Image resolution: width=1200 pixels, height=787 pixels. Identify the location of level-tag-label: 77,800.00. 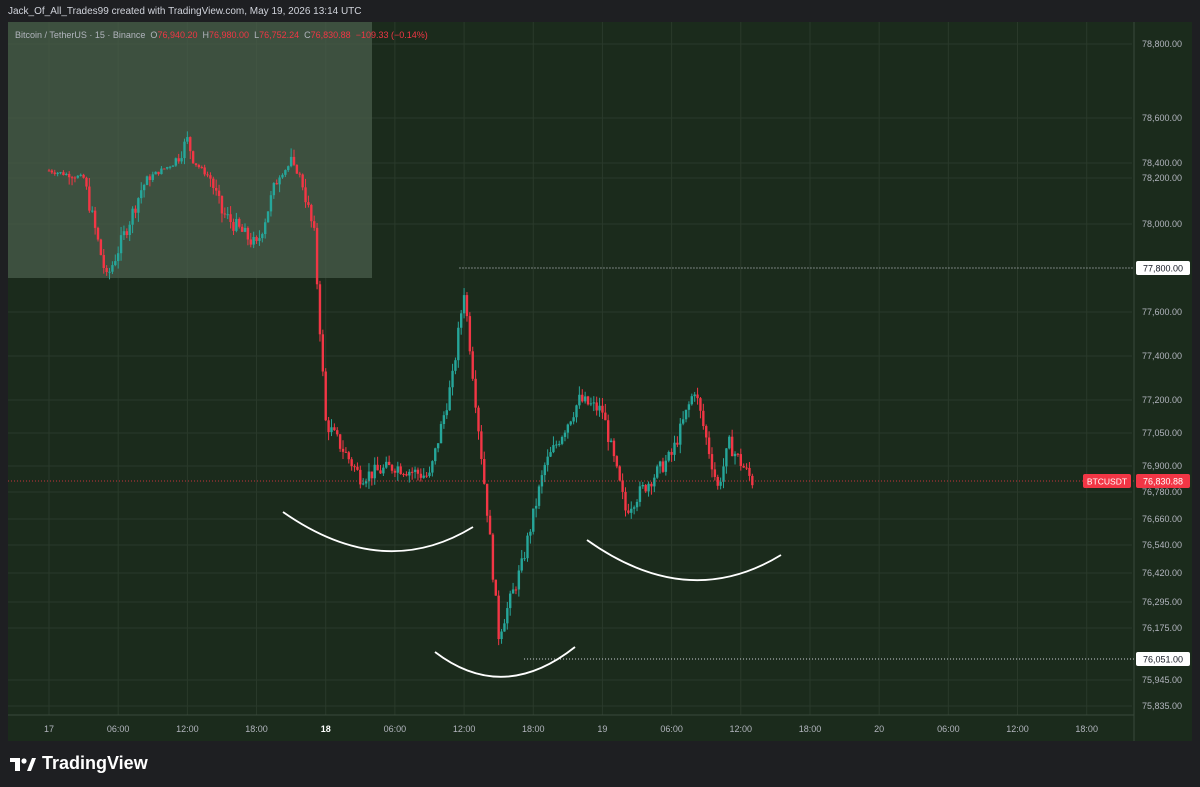
(1163, 269).